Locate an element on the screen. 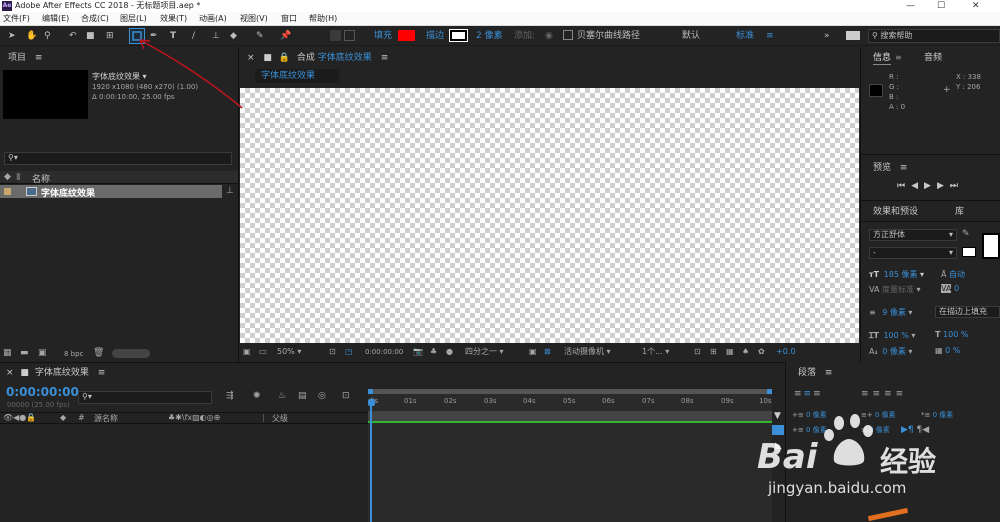 This screenshot has height=522, width=1000. menu-layer: 图层(L) is located at coordinates (133, 19).